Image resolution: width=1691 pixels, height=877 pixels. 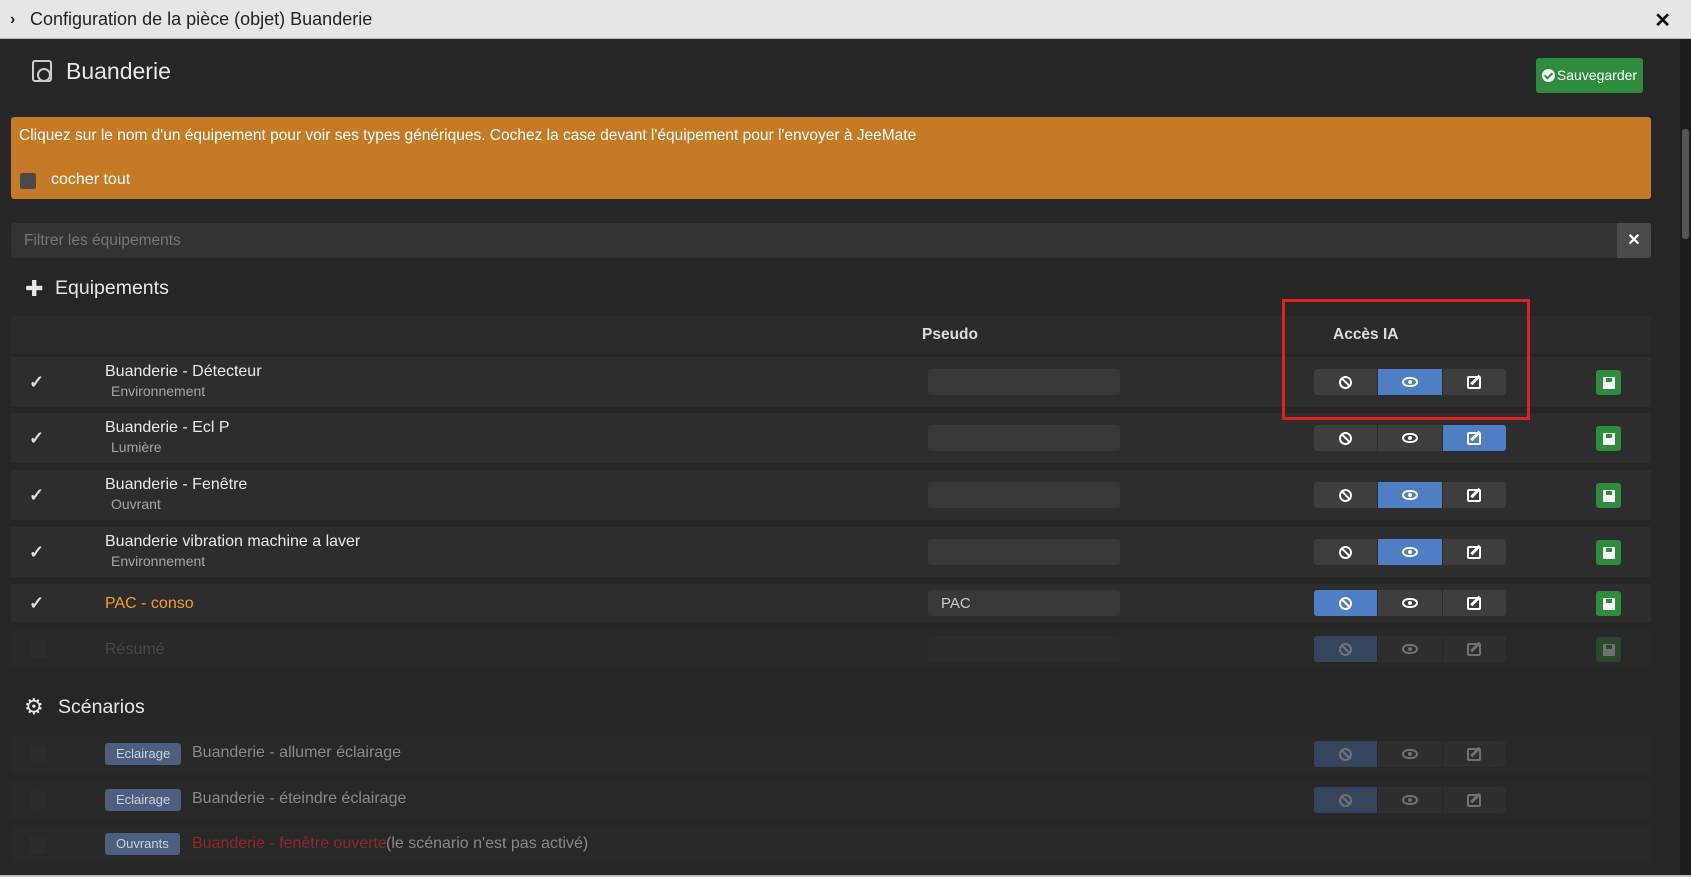 What do you see at coordinates (296, 753) in the screenshot?
I see `scenario-name: Buanderie - allumer éclairage` at bounding box center [296, 753].